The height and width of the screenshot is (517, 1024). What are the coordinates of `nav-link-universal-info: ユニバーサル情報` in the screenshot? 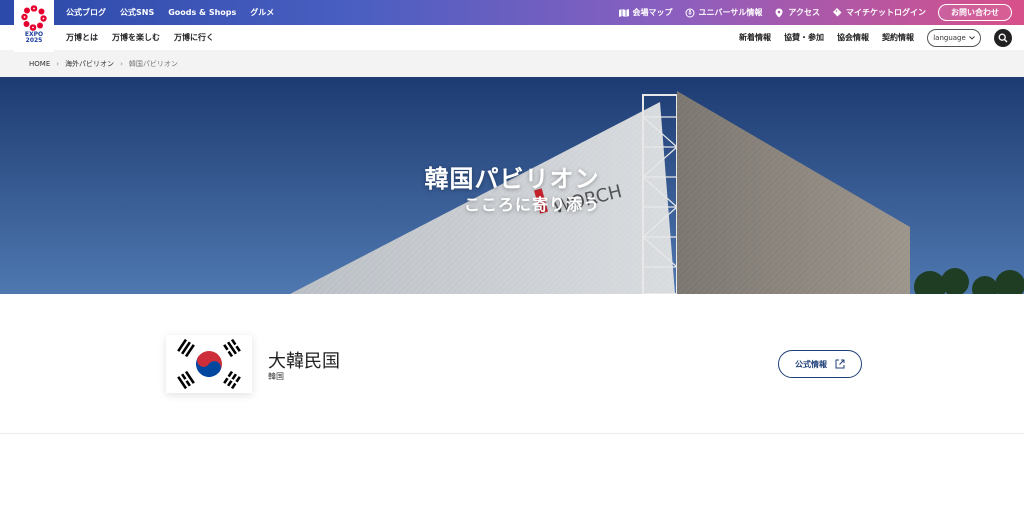 It's located at (724, 12).